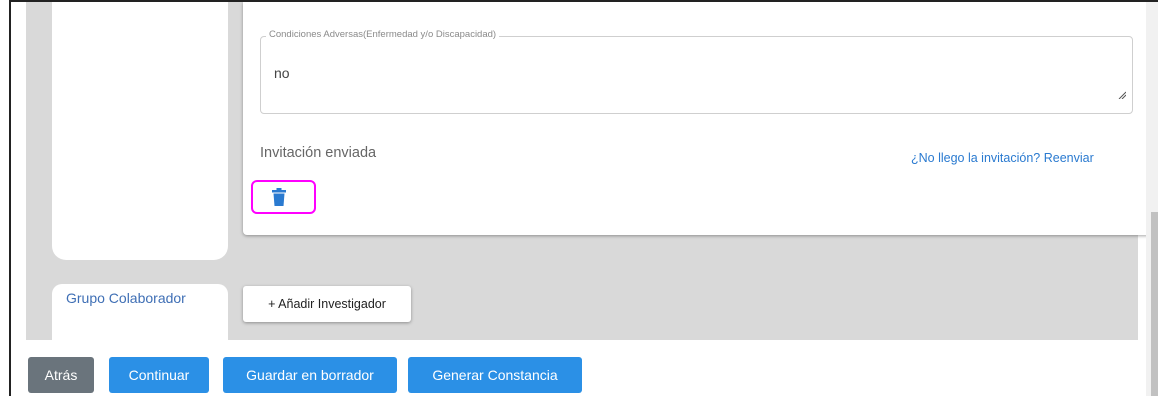 Image resolution: width=1158 pixels, height=396 pixels. Describe the element at coordinates (1154, 304) in the screenshot. I see `scrollbar-thumb` at that location.